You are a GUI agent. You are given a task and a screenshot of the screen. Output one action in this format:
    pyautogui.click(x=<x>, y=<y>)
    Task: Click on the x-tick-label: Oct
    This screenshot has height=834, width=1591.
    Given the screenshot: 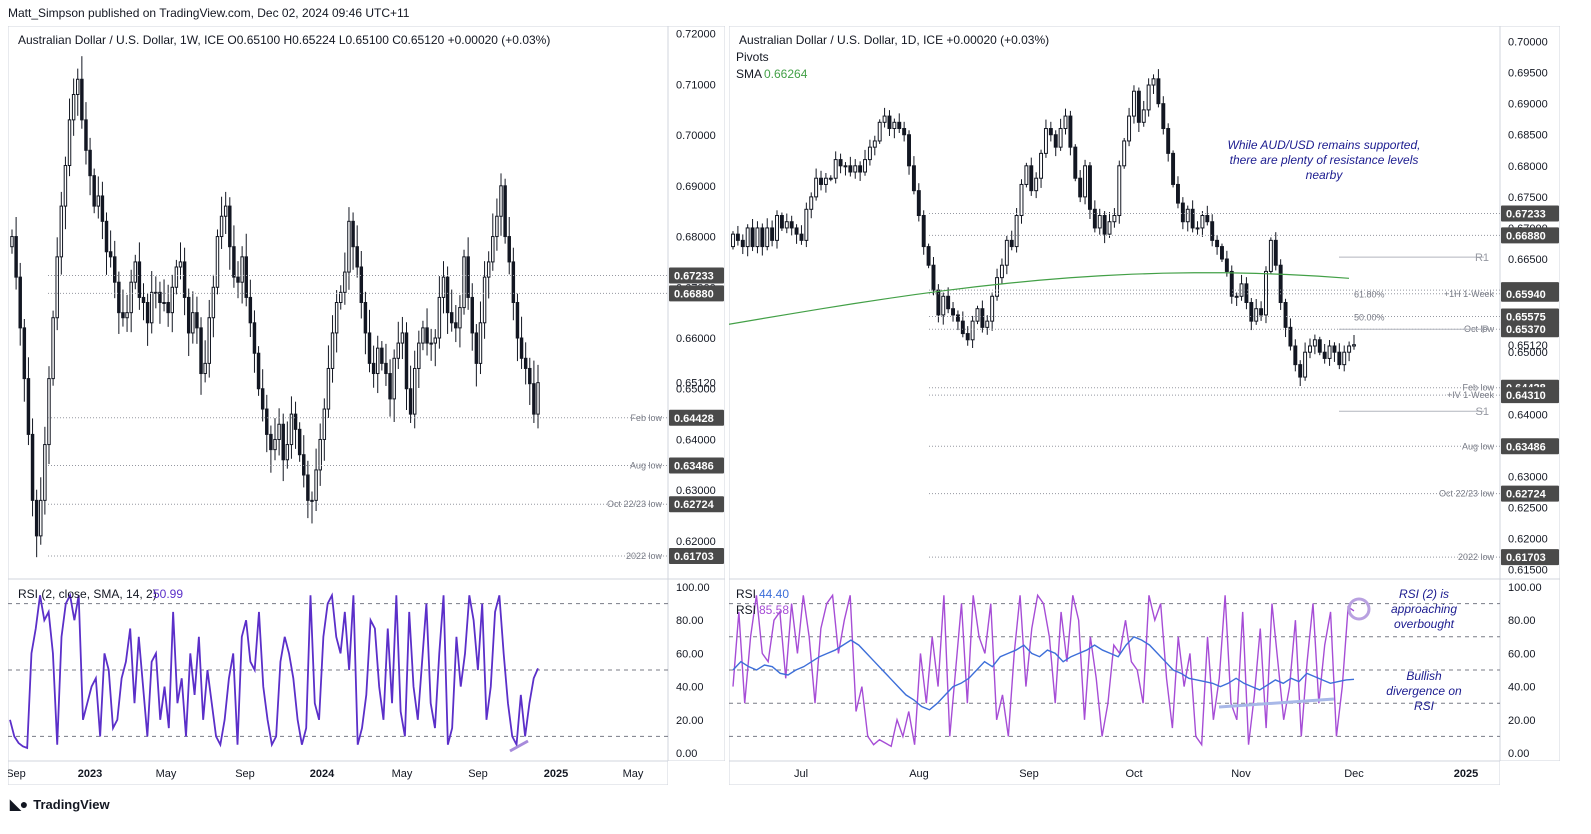 What is the action you would take?
    pyautogui.click(x=1133, y=774)
    